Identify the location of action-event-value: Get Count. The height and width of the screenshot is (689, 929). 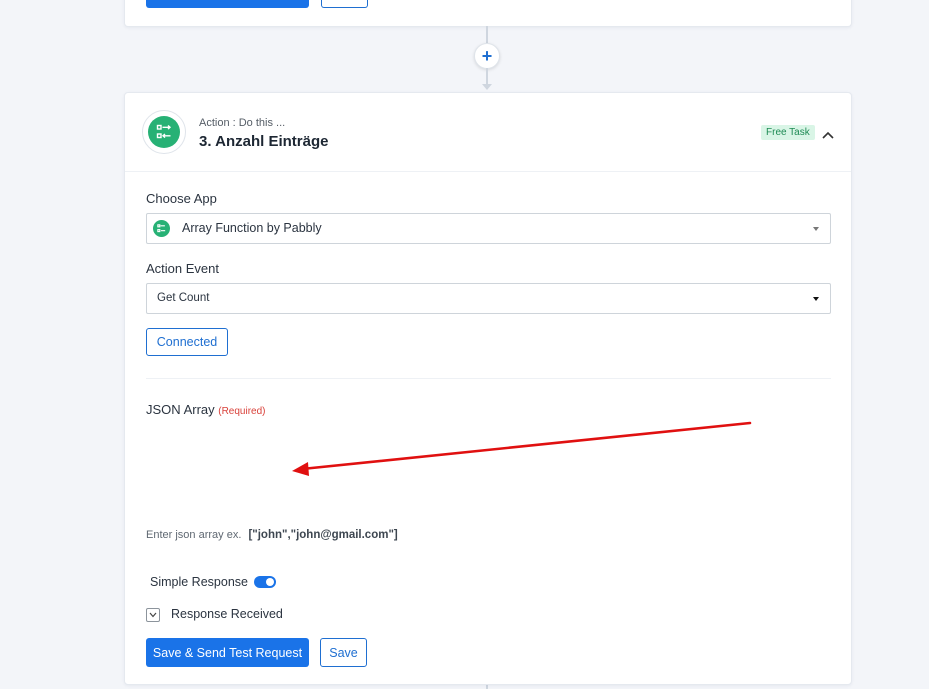
(183, 298).